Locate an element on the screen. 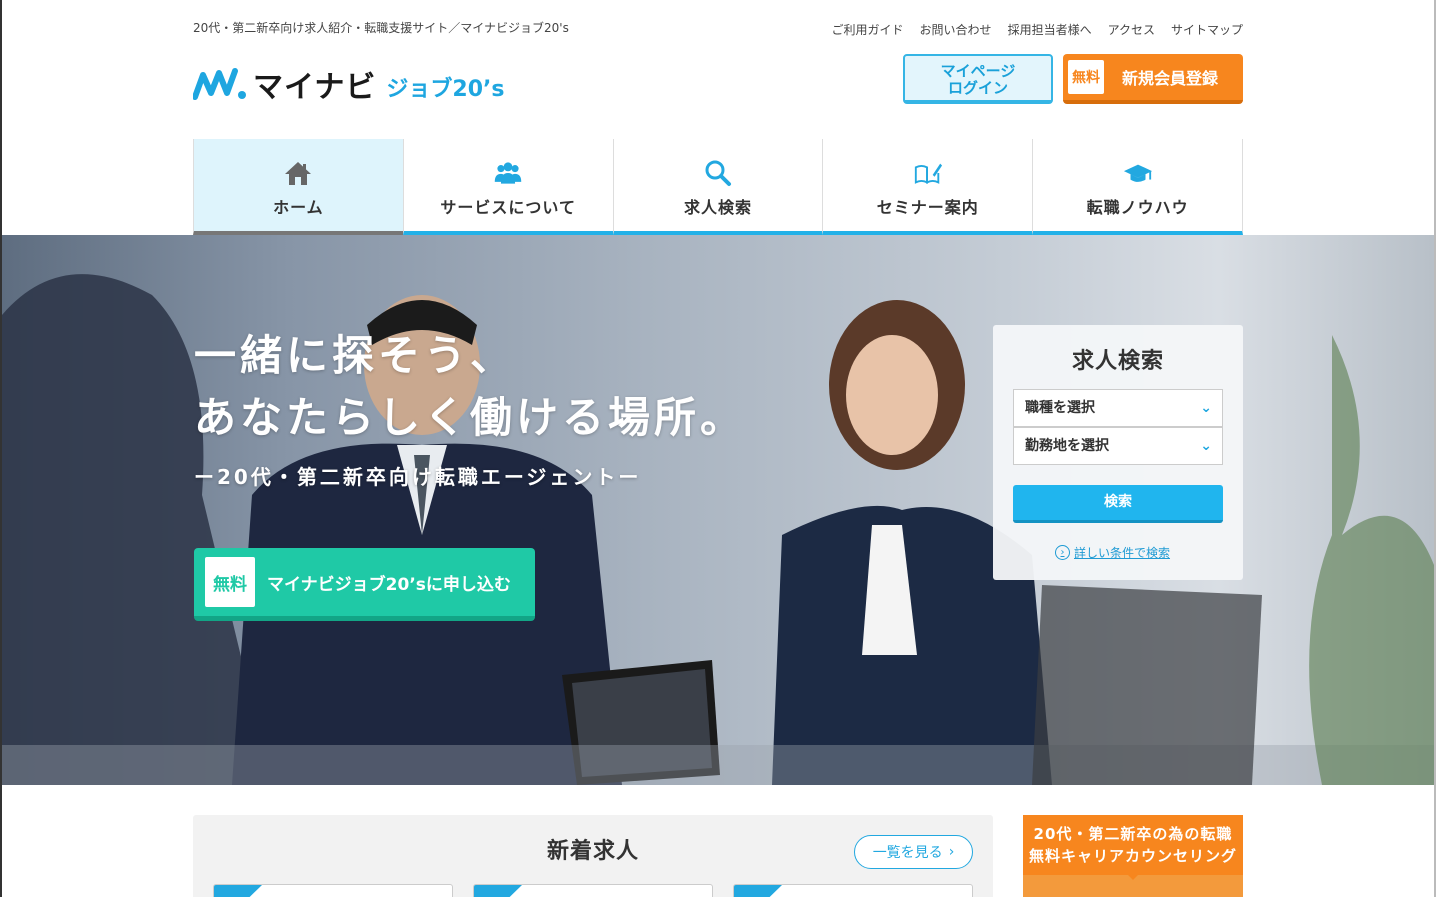  utility-nav: ご利用ガイド お問い合わせ 採用担当者様へ アクセス サイトマップ is located at coordinates (1037, 29).